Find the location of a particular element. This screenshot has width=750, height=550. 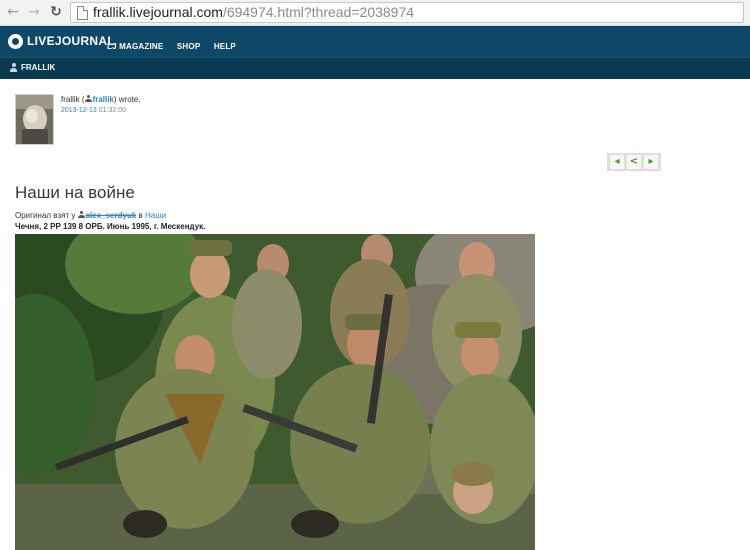

page-icon is located at coordinates (82, 13).